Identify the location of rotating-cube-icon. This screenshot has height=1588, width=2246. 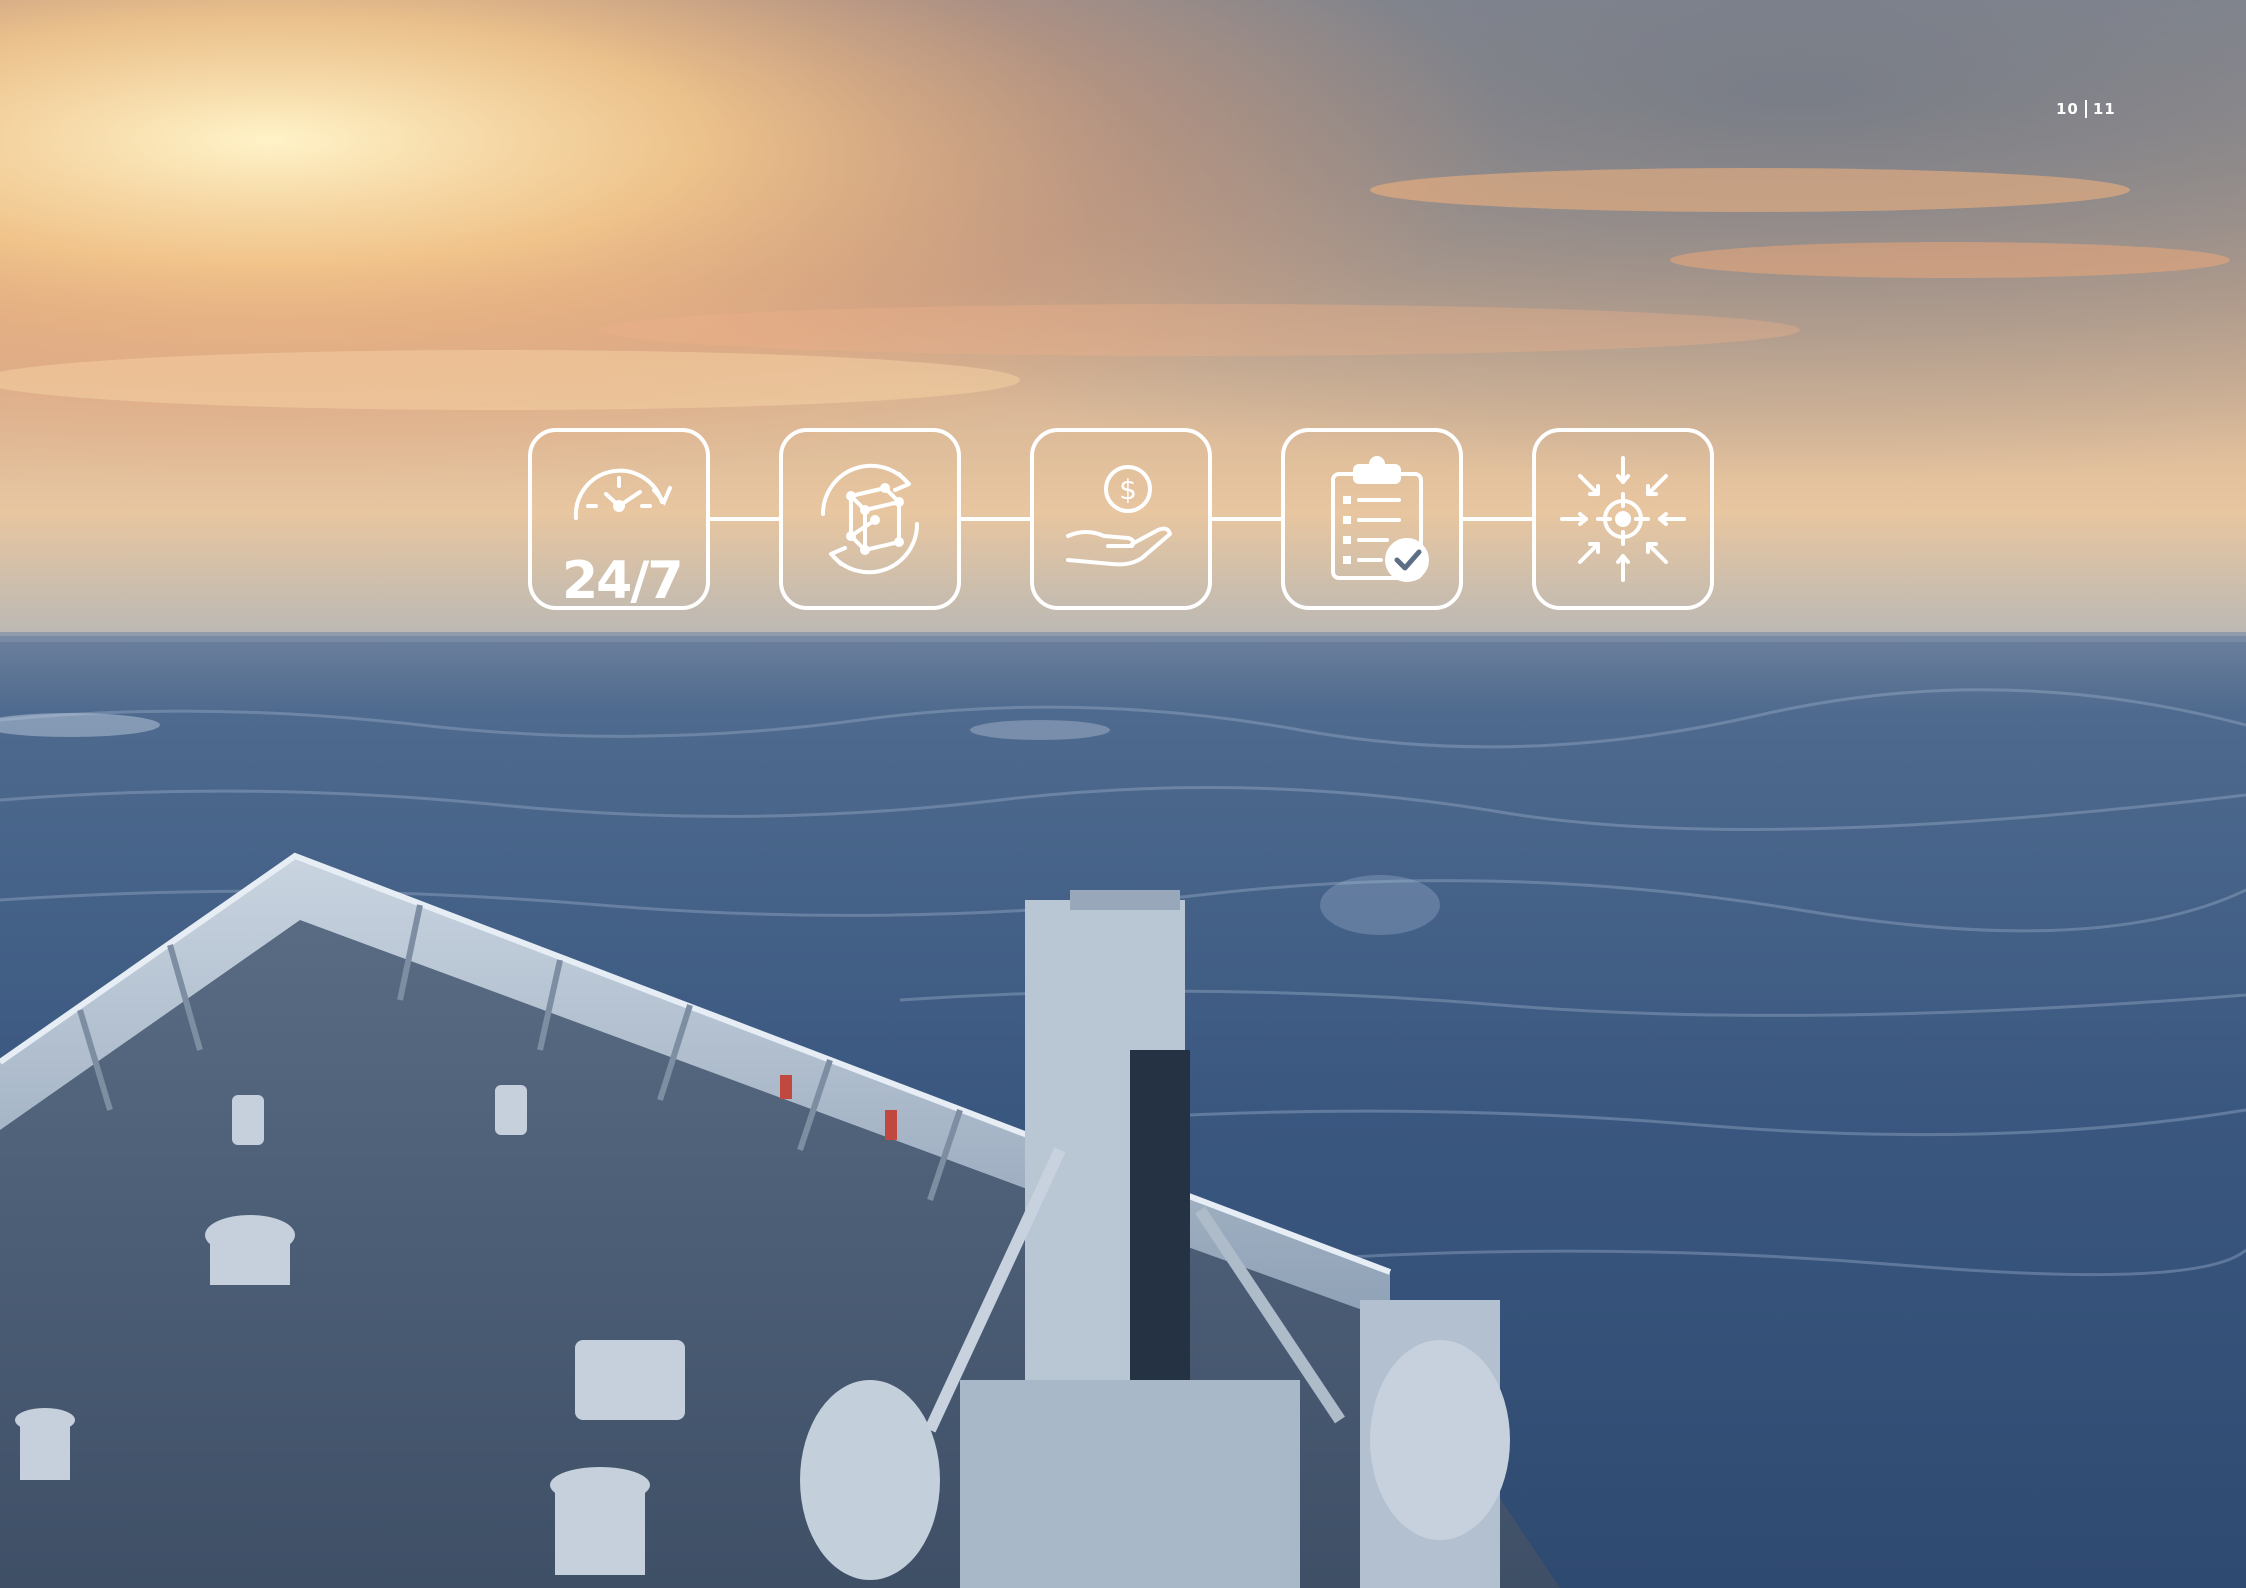
(870, 519).